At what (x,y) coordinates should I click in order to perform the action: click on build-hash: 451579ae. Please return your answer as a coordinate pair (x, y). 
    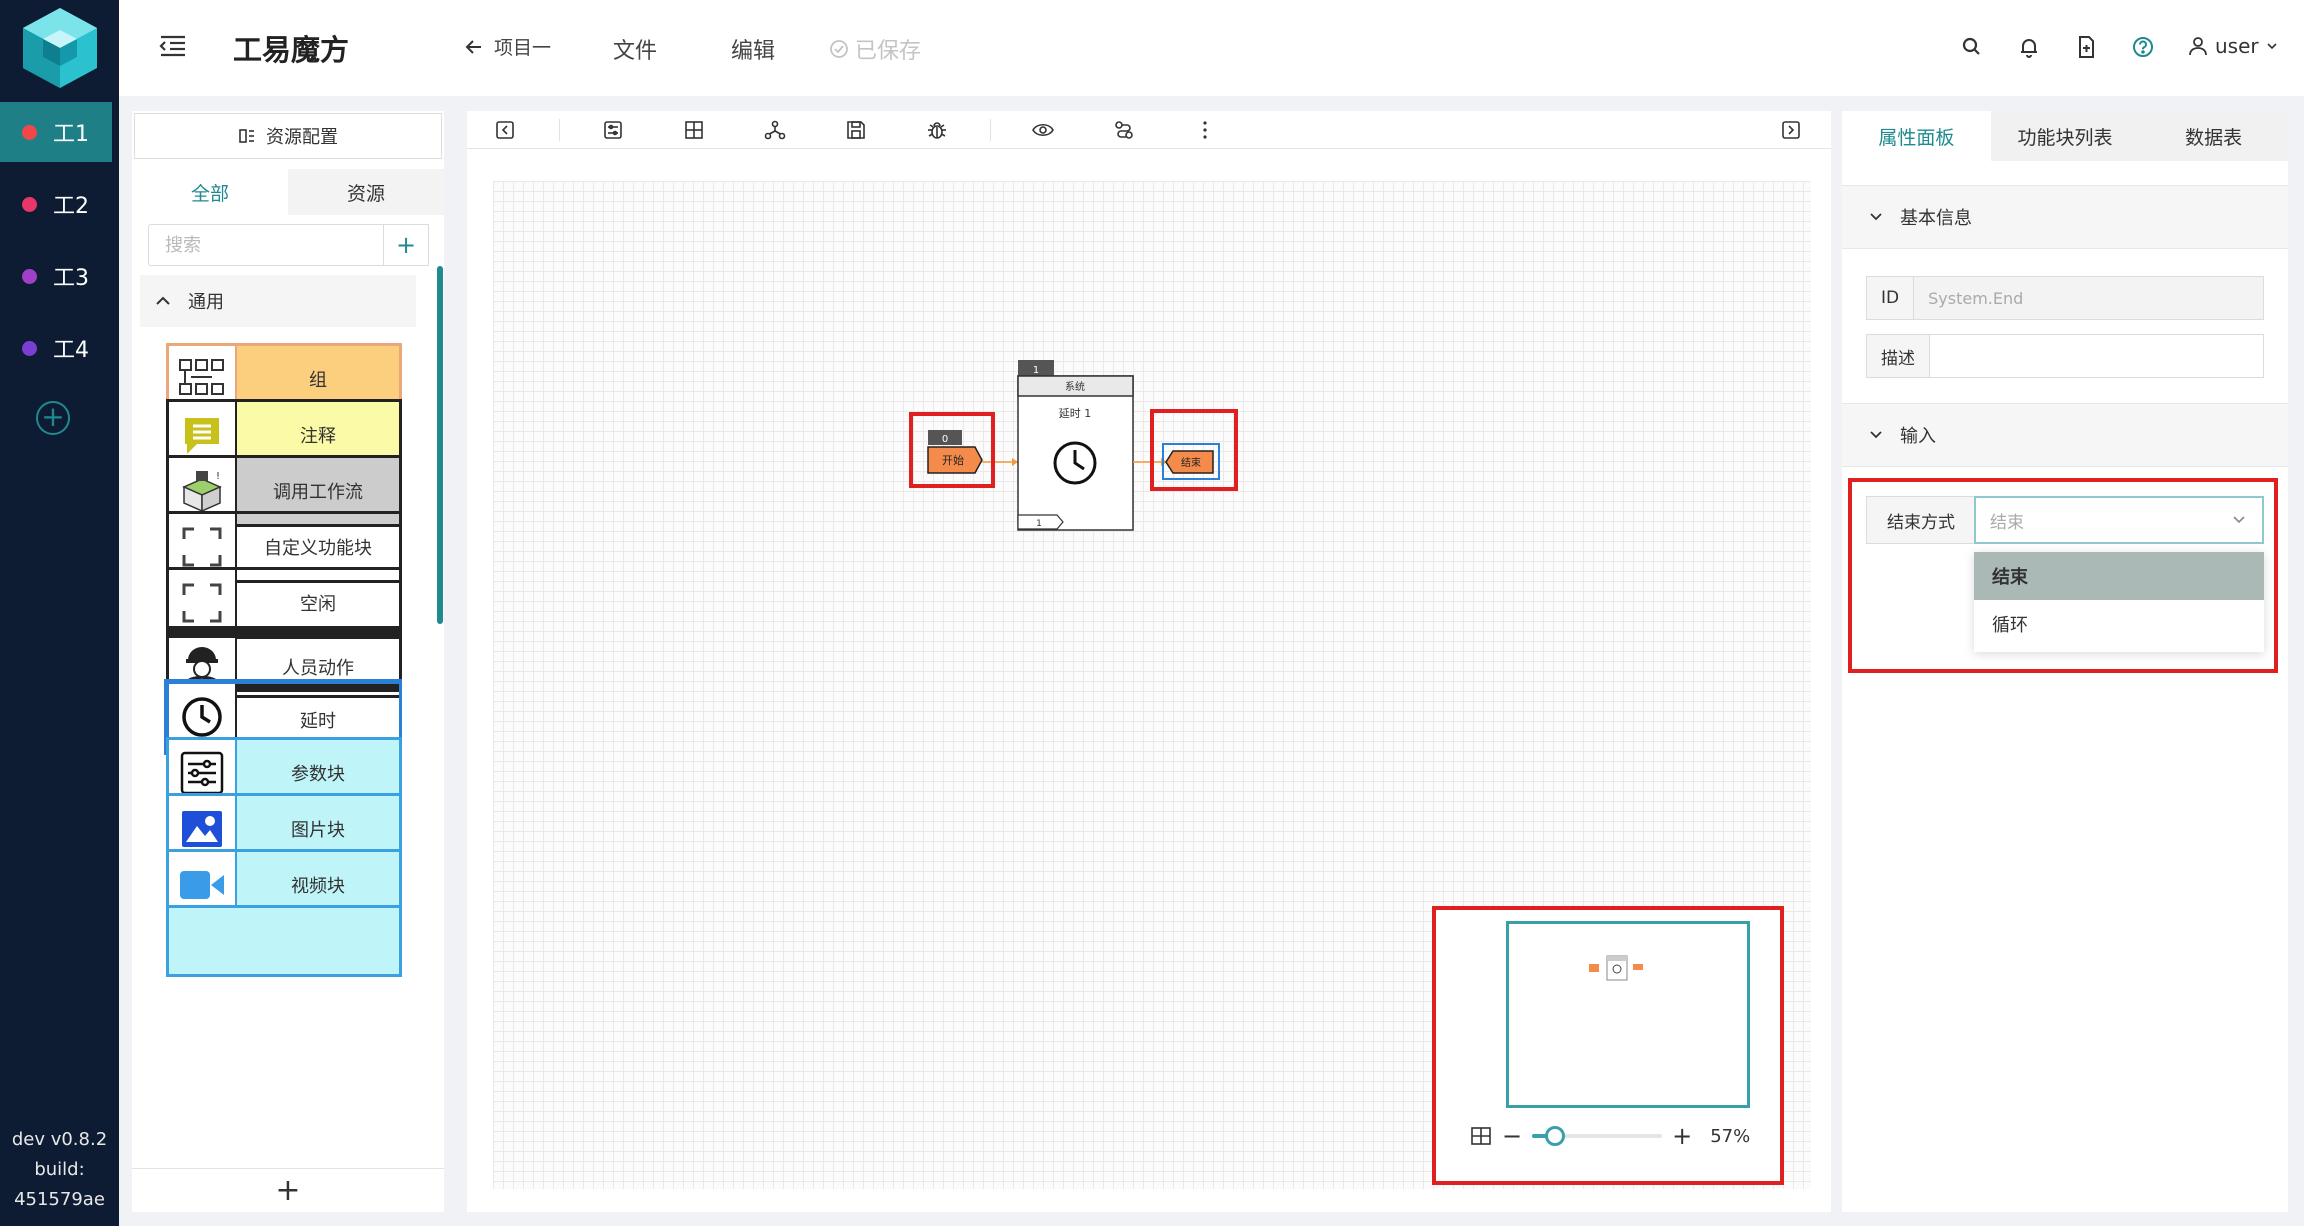
    Looking at the image, I should click on (59, 1199).